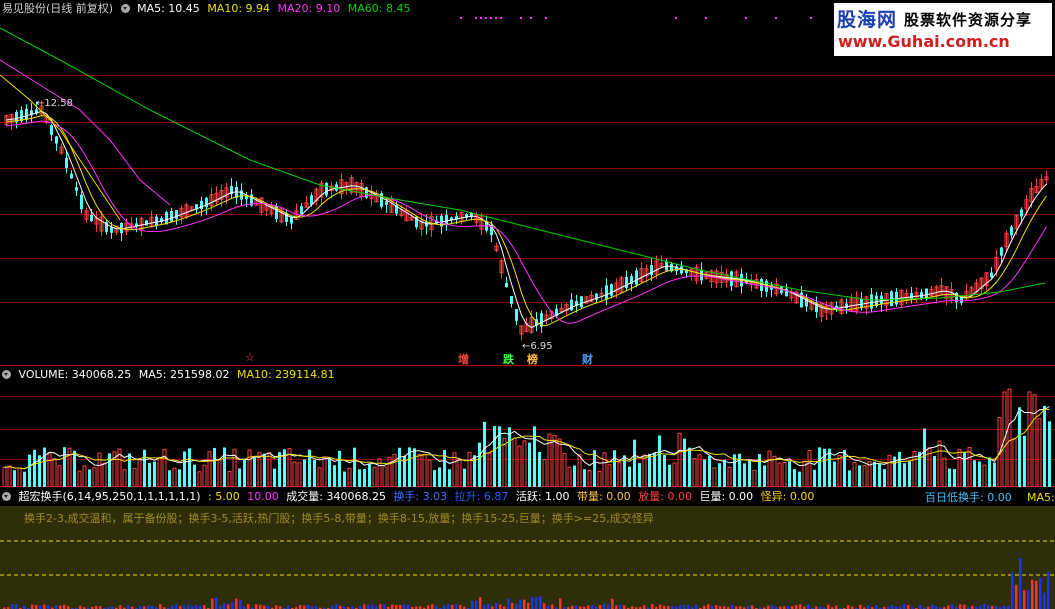 Image resolution: width=1055 pixels, height=609 pixels. Describe the element at coordinates (263, 496) in the screenshot. I see `param-value-2: 10.00` at that location.